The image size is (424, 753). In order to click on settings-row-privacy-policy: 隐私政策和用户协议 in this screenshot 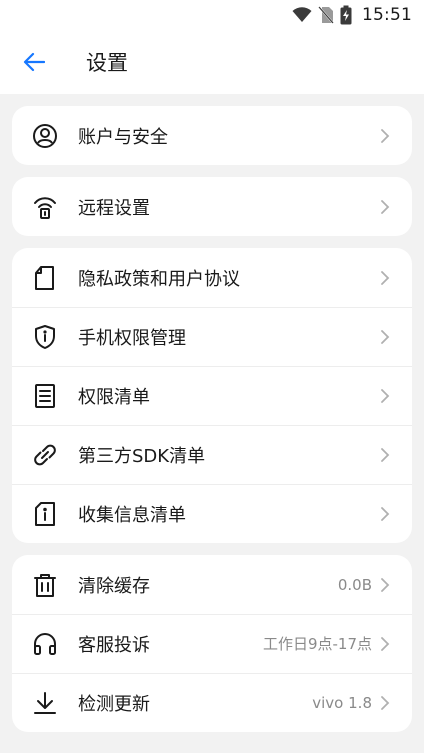, I will do `click(212, 277)`.